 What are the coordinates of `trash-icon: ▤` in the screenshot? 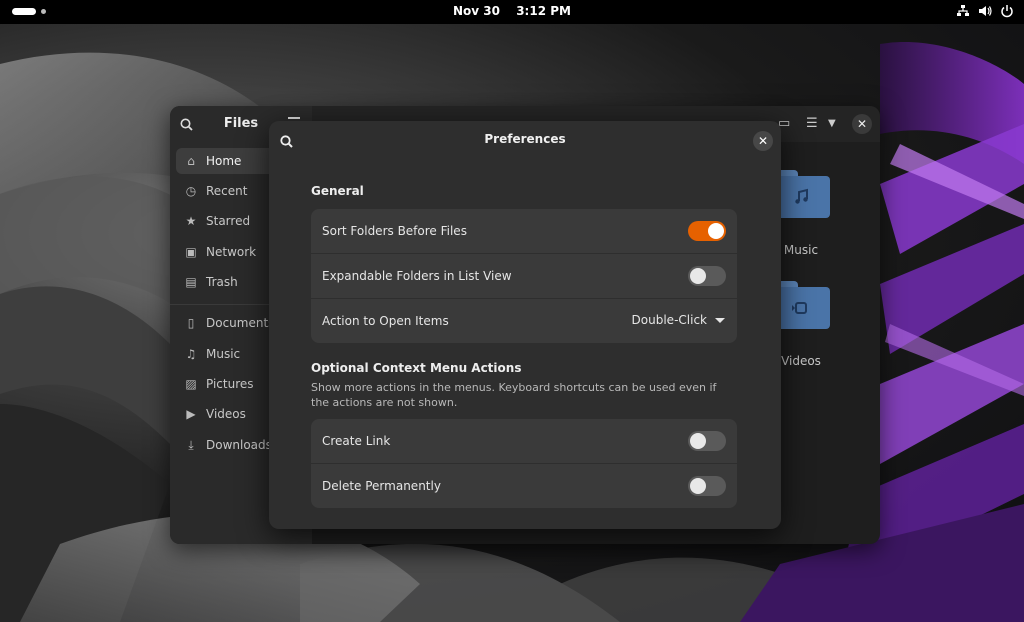 It's located at (191, 282).